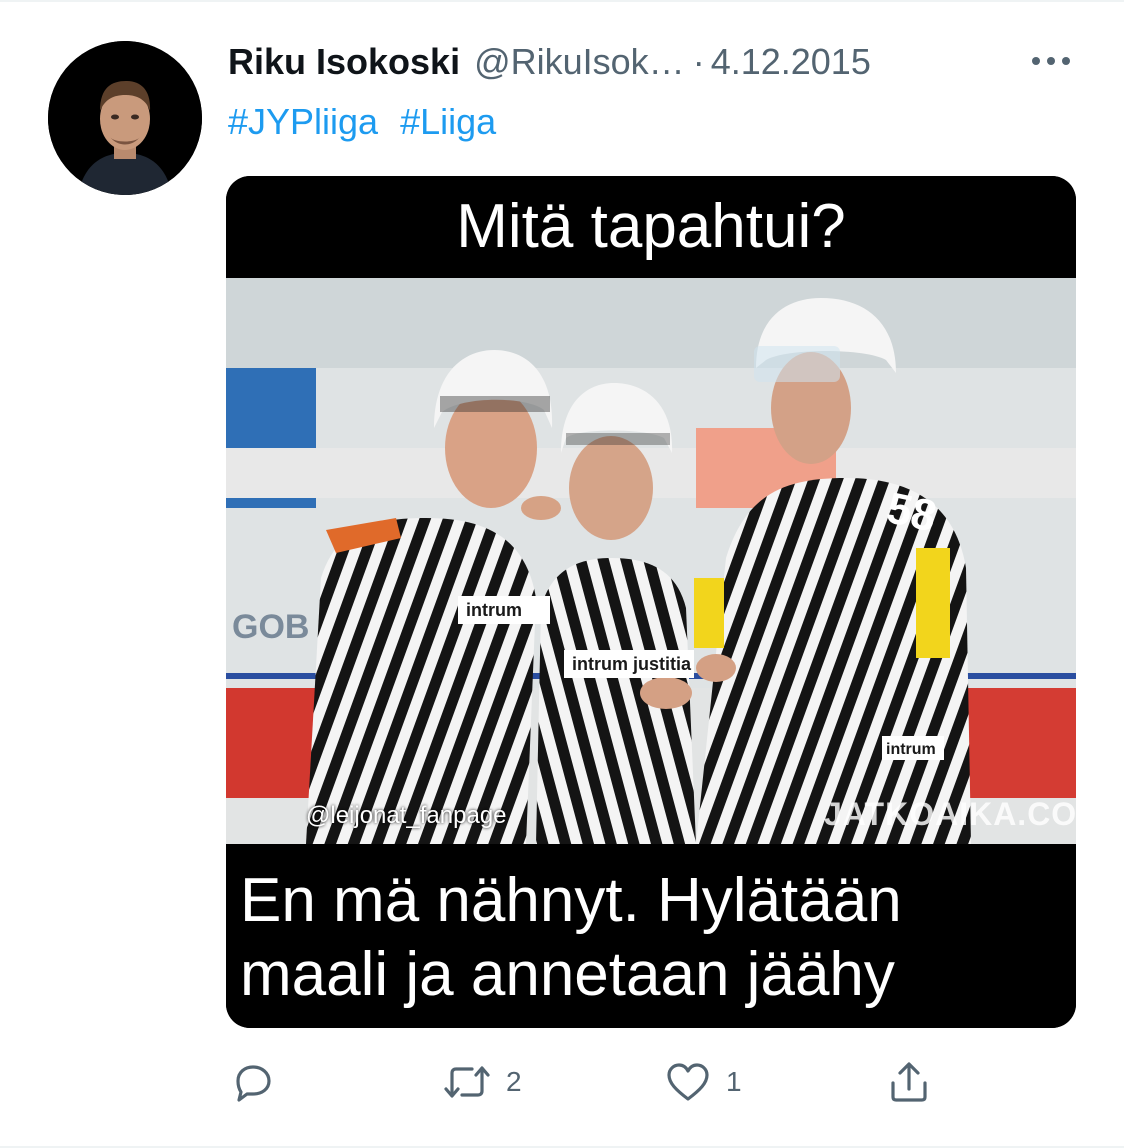 The image size is (1124, 1148). What do you see at coordinates (734, 1081) in the screenshot?
I see `like-count: 1` at bounding box center [734, 1081].